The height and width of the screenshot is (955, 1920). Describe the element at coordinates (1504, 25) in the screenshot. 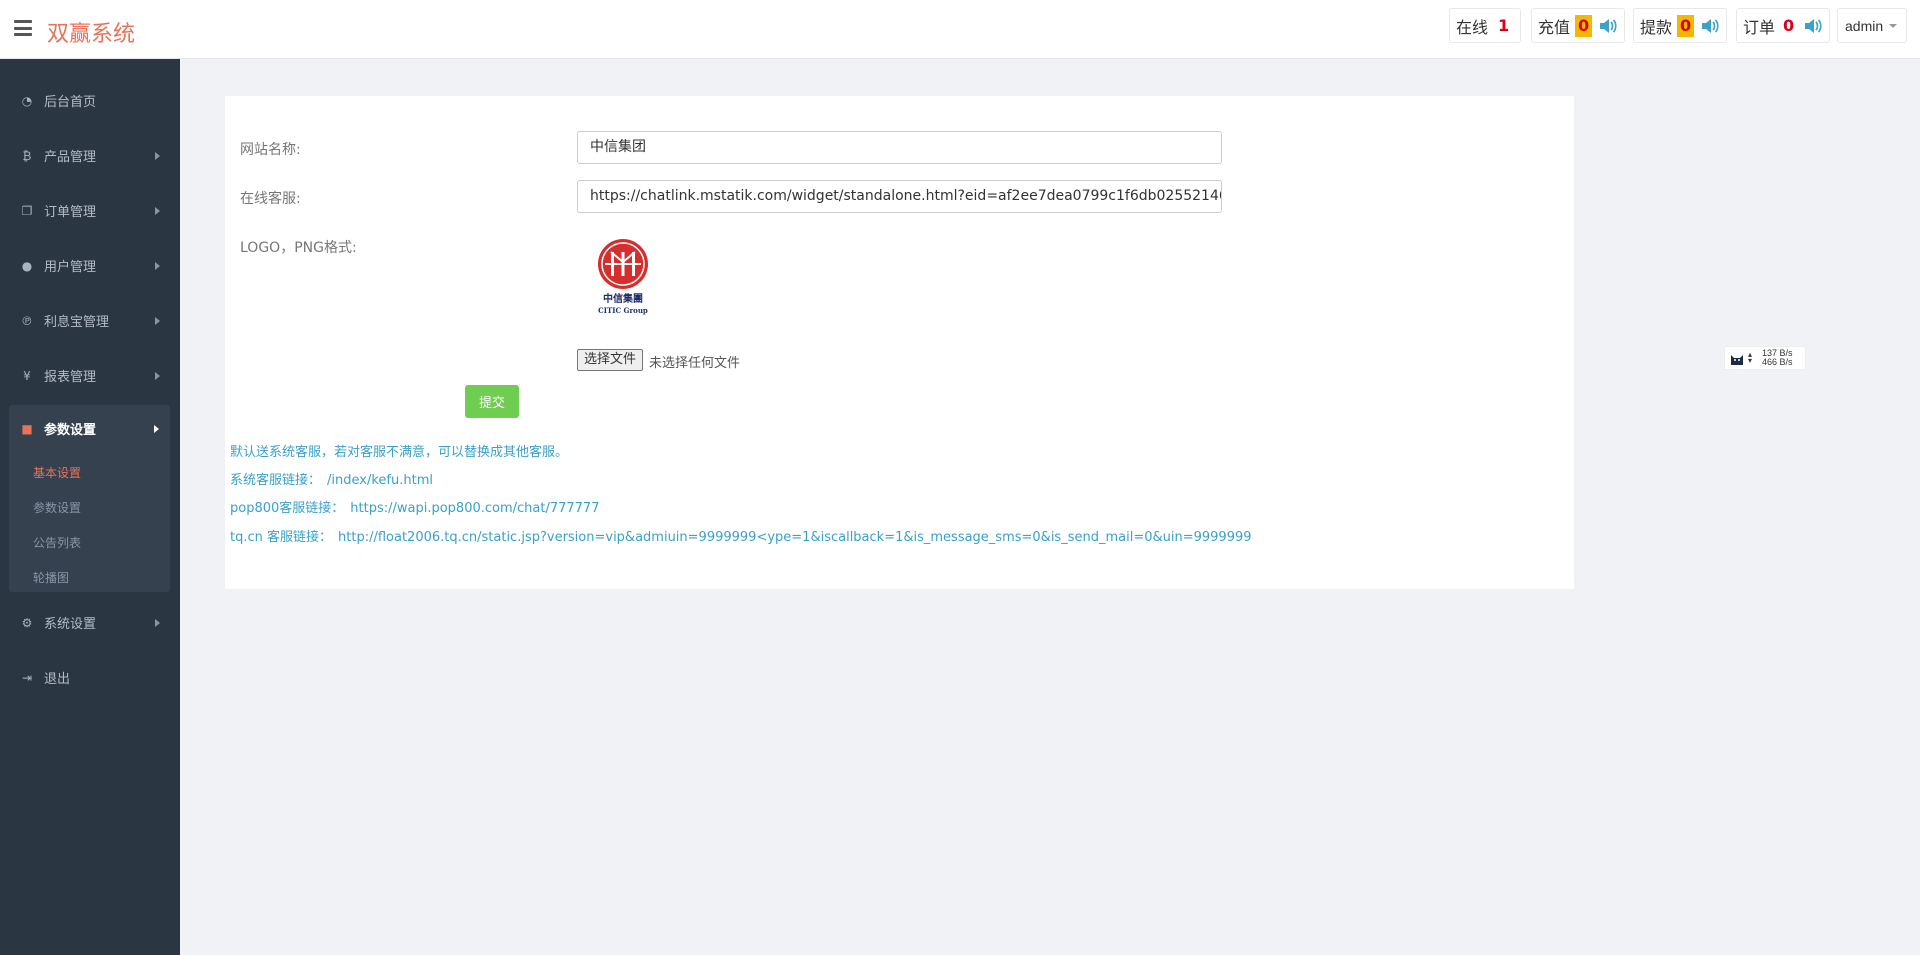

I see `online-count: 1` at that location.